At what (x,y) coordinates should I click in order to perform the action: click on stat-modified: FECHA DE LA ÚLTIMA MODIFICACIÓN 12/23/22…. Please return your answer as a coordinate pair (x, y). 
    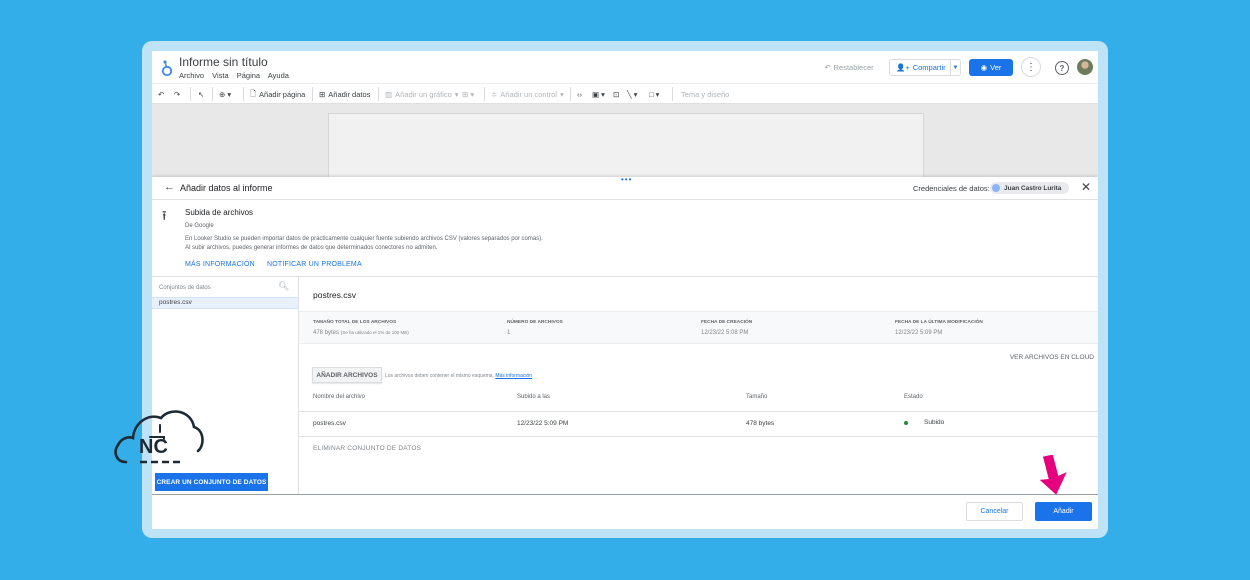
    Looking at the image, I should click on (939, 328).